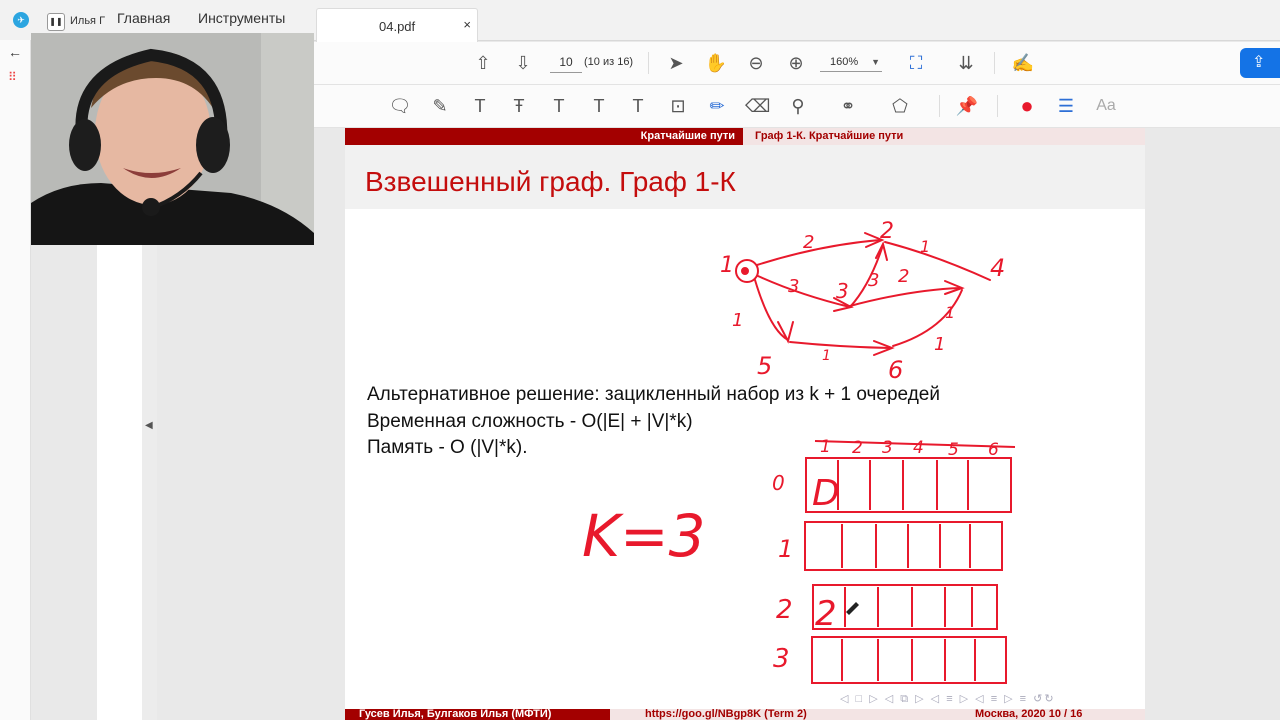 The image size is (1280, 720). What do you see at coordinates (953, 450) in the screenshot?
I see `column-label: 5` at bounding box center [953, 450].